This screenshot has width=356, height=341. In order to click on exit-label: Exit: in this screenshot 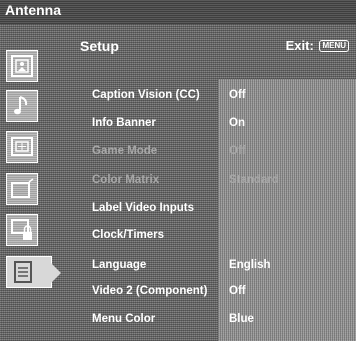, I will do `click(299, 45)`.